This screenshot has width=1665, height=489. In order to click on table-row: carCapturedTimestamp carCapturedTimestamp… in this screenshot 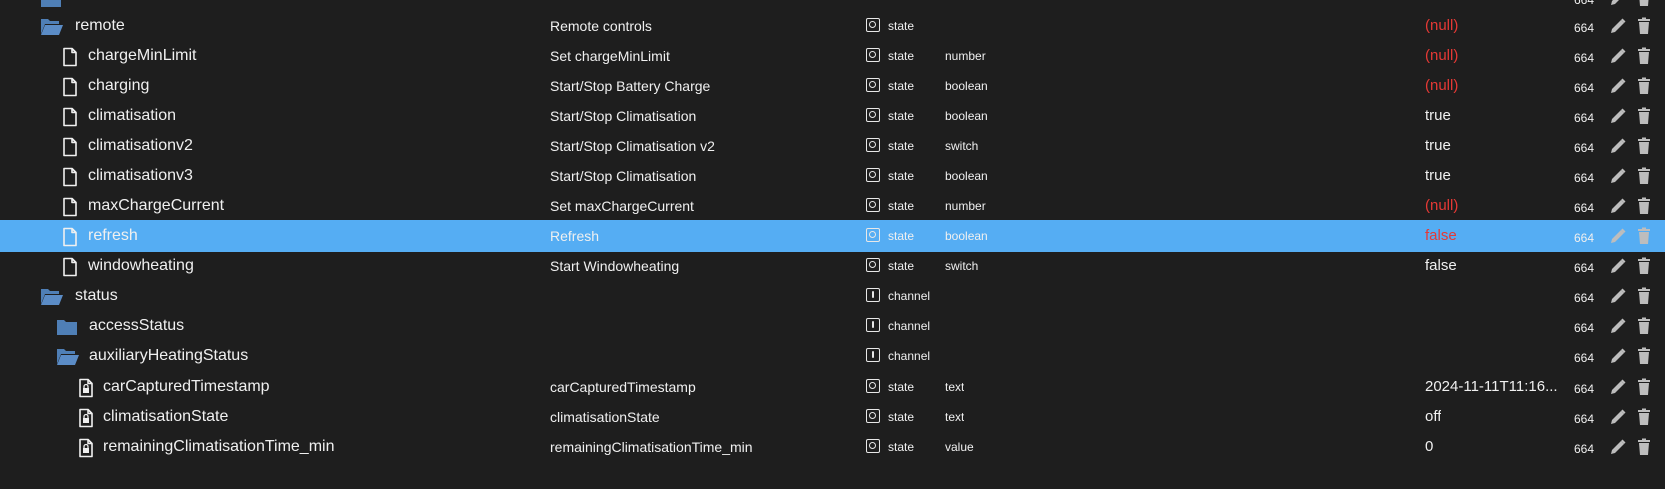, I will do `click(832, 387)`.